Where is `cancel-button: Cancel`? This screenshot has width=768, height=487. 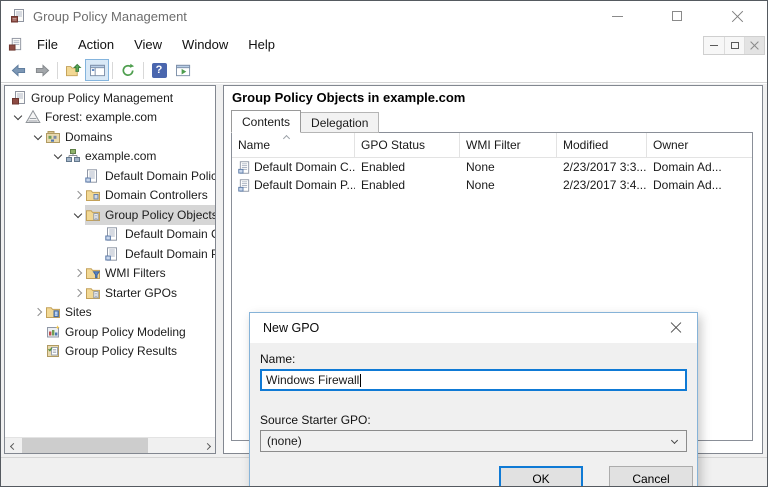
cancel-button: Cancel is located at coordinates (651, 476).